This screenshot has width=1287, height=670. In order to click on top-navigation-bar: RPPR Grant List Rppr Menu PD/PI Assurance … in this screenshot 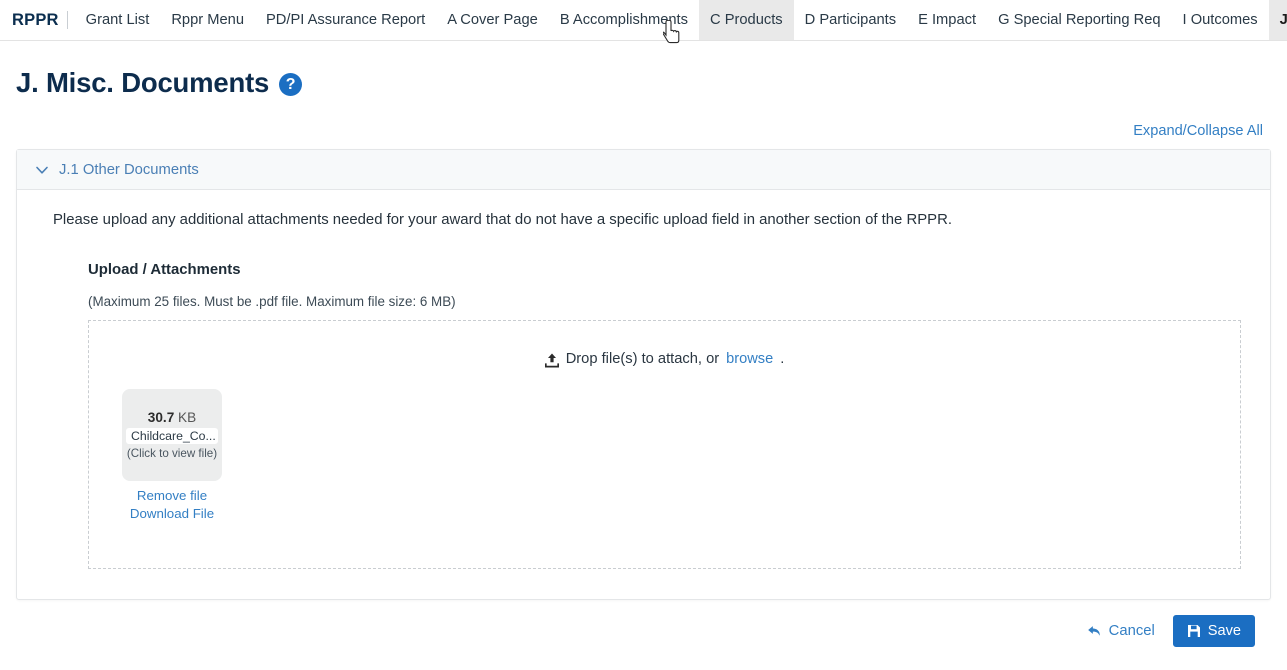, I will do `click(643, 22)`.